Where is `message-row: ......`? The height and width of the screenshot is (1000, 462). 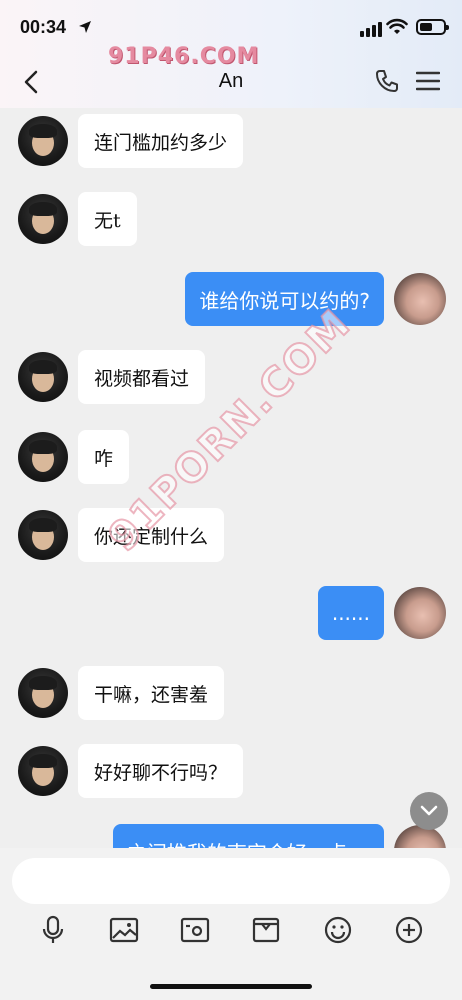 message-row: ...... is located at coordinates (381, 613).